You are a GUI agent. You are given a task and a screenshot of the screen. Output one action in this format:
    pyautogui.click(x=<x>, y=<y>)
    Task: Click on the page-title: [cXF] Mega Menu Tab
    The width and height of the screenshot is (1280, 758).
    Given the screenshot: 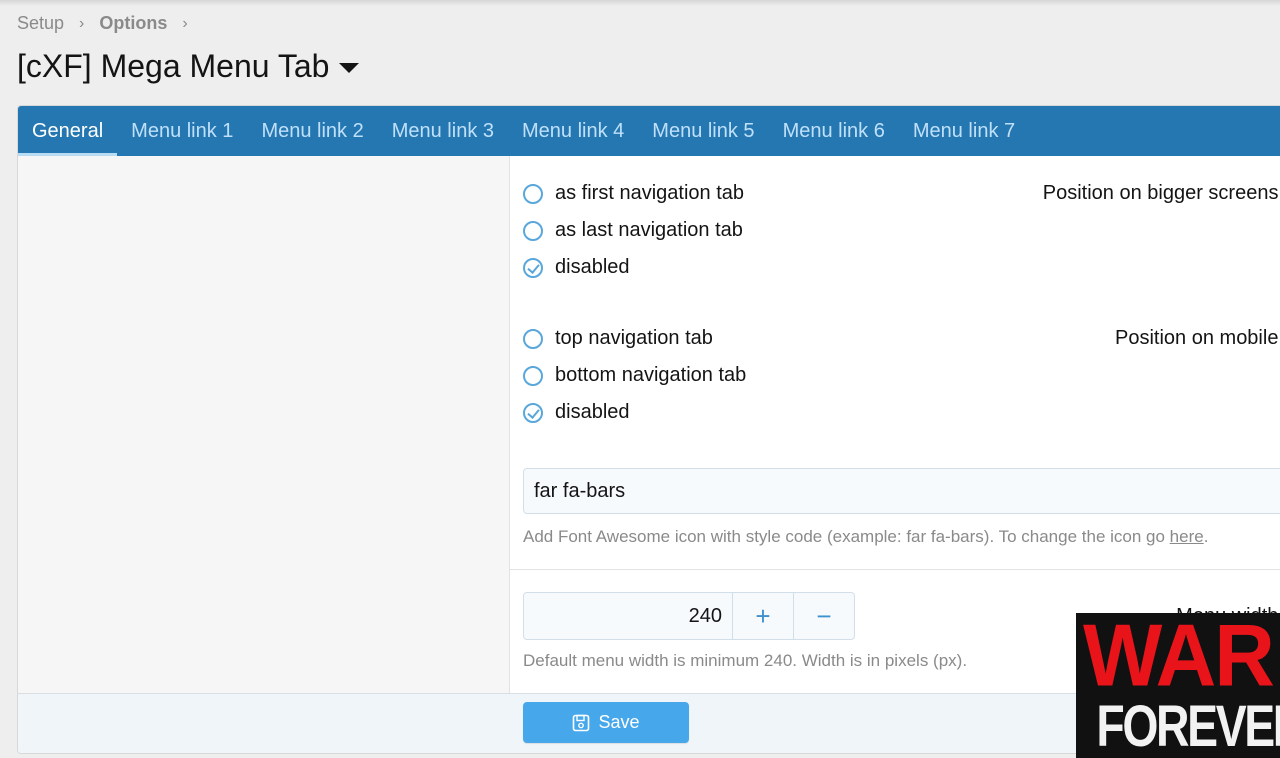 What is the action you would take?
    pyautogui.click(x=188, y=66)
    